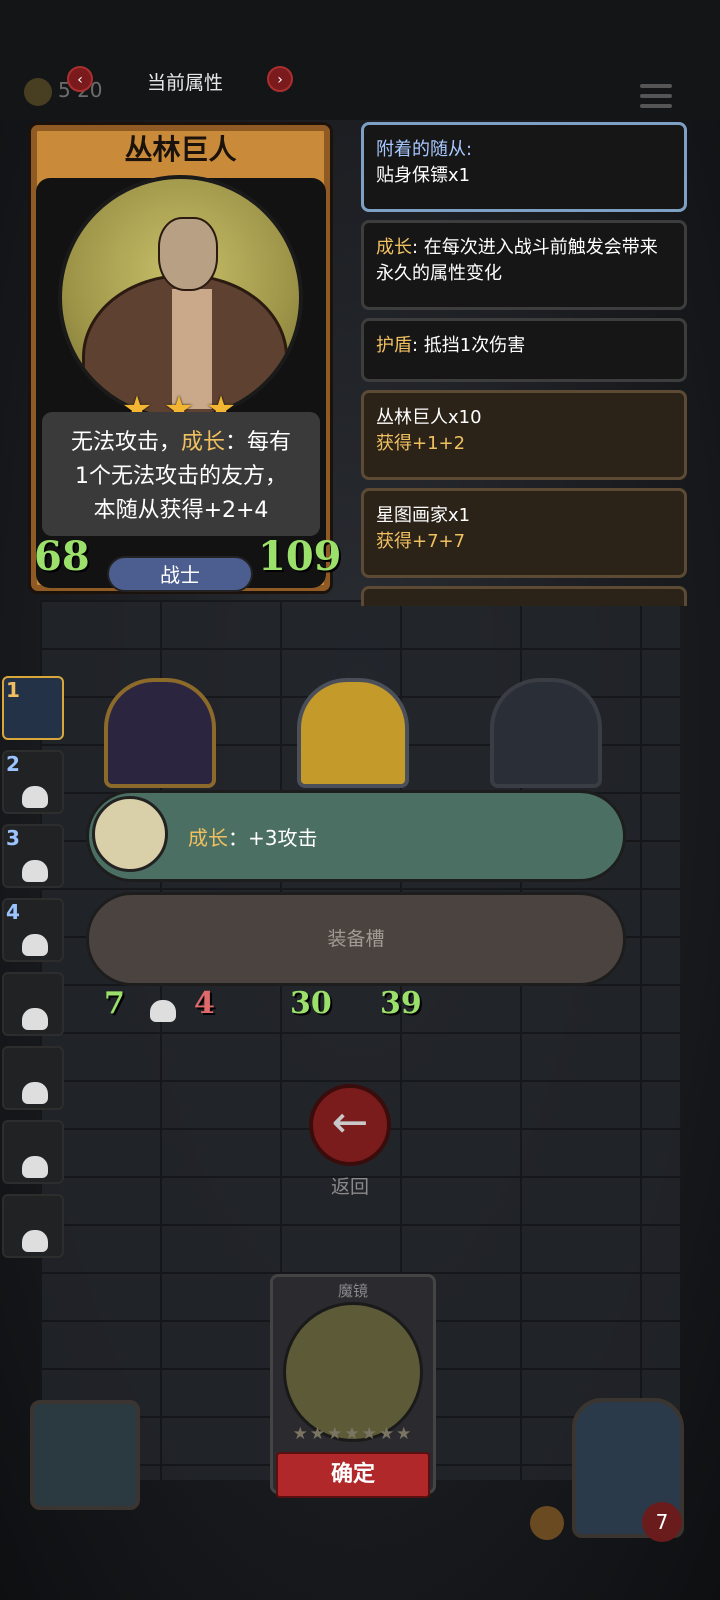 The image size is (720, 1600). Describe the element at coordinates (85, 1455) in the screenshot. I see `deck-icon` at that location.